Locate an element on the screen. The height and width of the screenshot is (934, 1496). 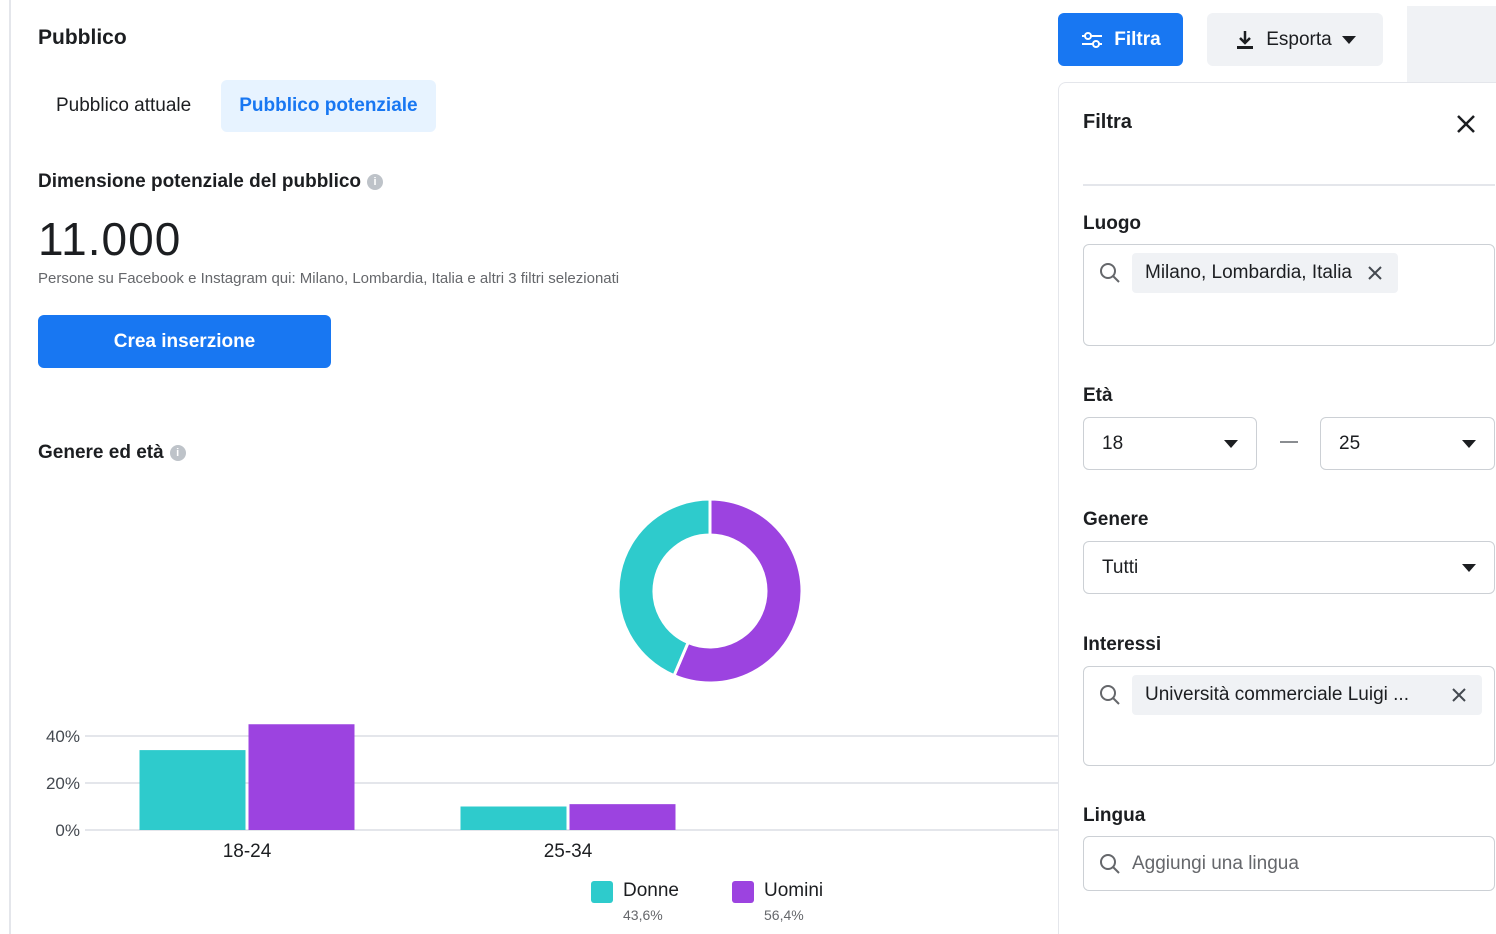
audience-size-heading: Dimensione potenziale del pubblico i is located at coordinates (211, 182).